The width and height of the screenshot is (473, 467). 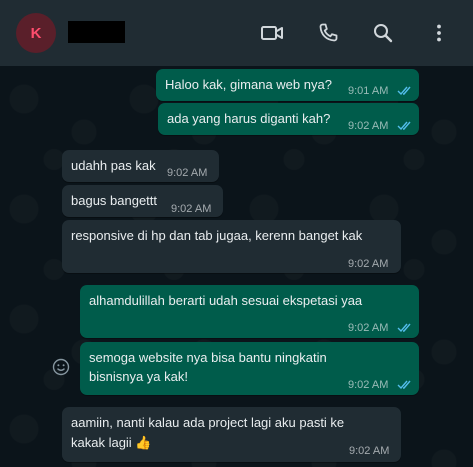 I want to click on message-text: Haloo kak, gimana web nya?, so click(x=248, y=84).